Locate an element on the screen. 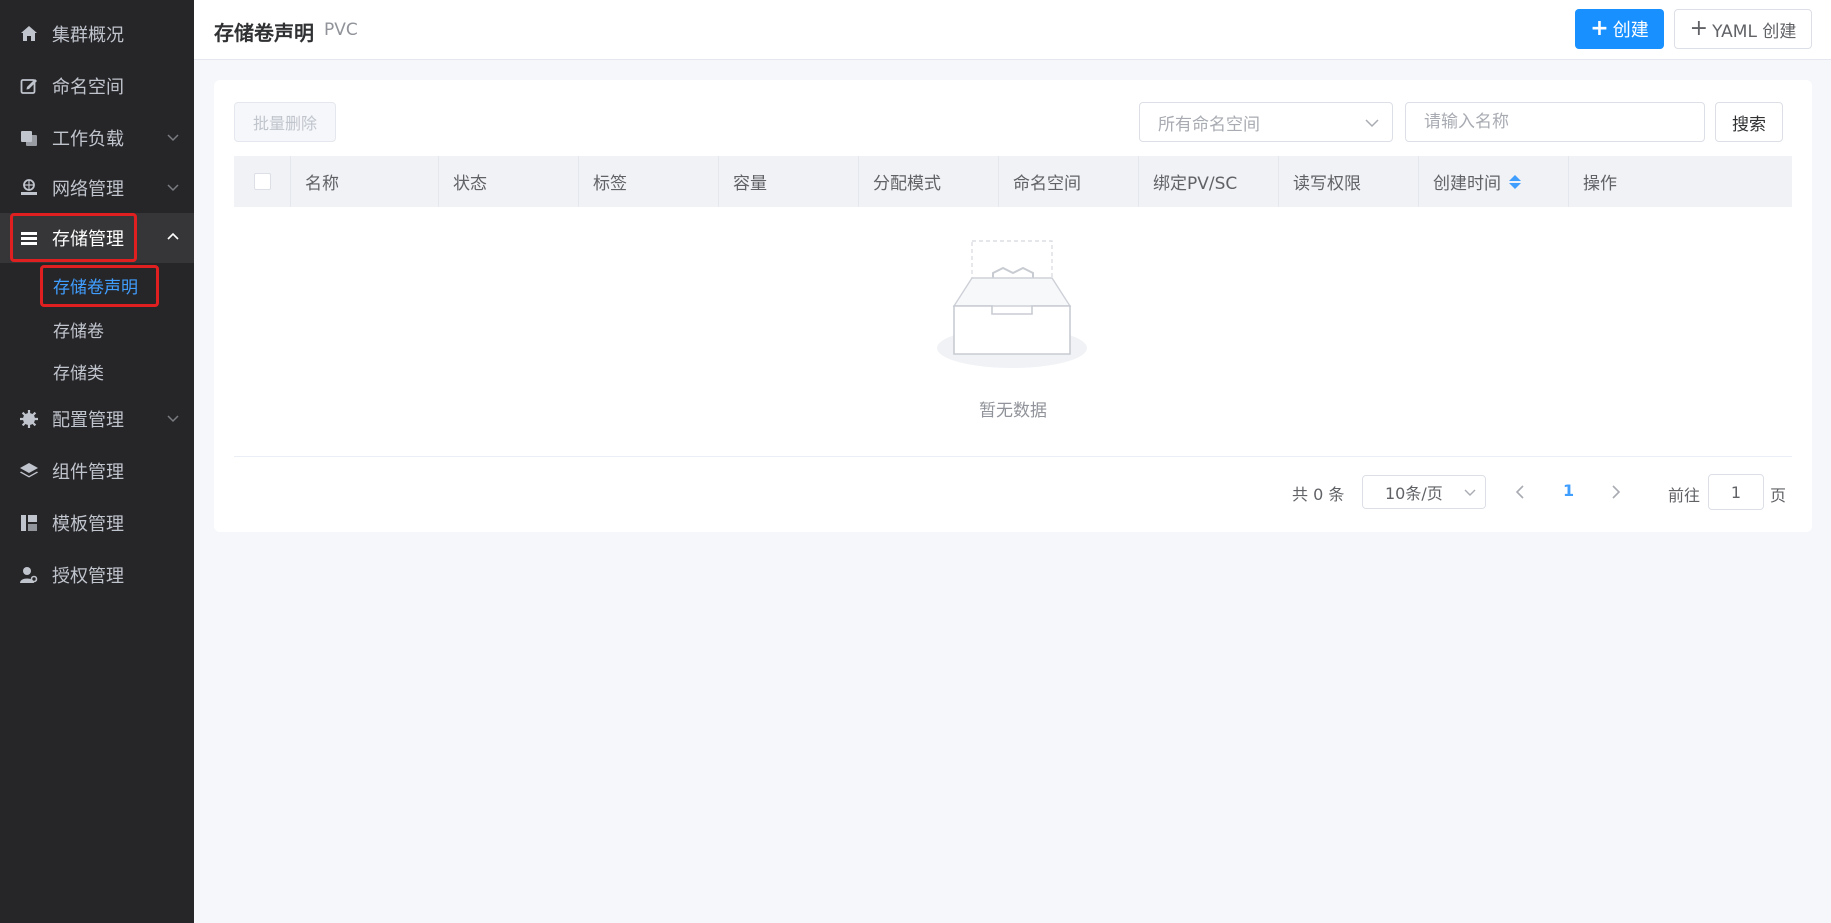 The height and width of the screenshot is (923, 1831). sidebar-item-label: 模板管理 is located at coordinates (88, 524).